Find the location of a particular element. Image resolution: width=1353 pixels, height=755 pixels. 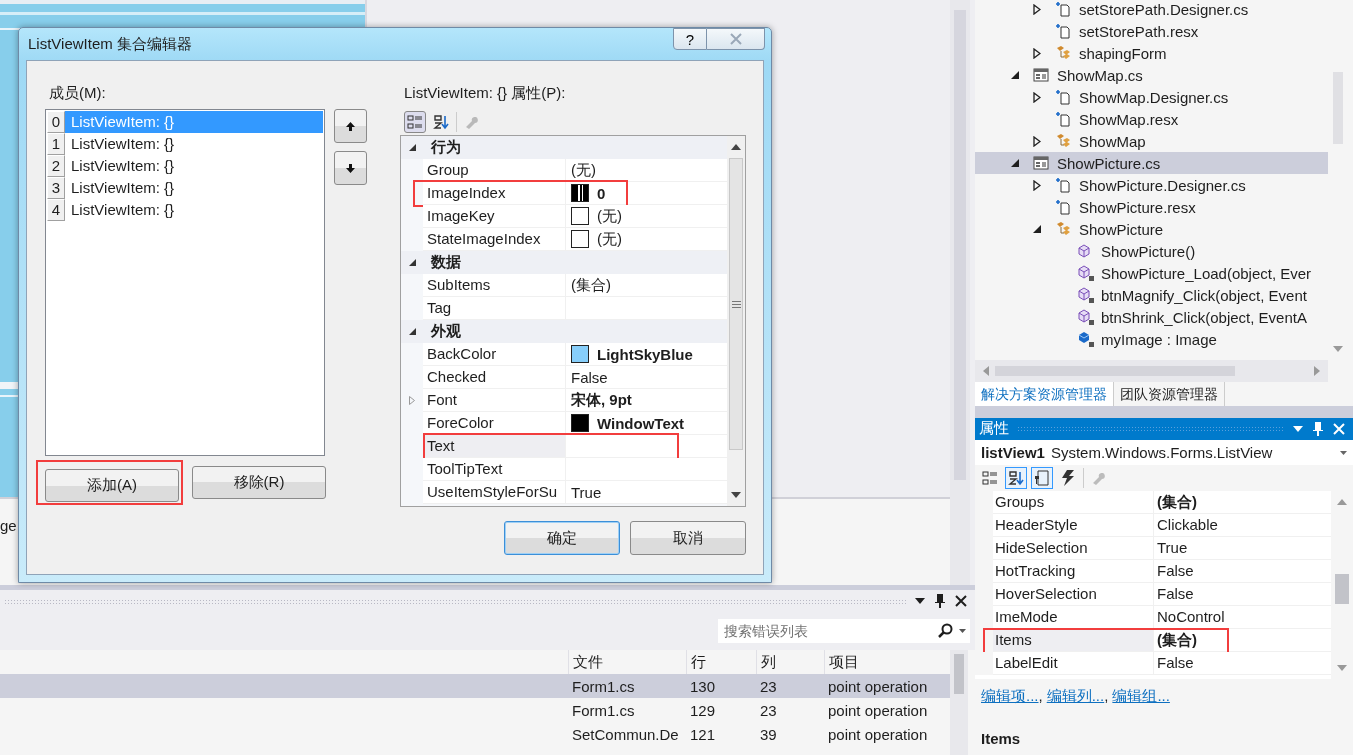

value-cell: False is located at coordinates (646, 377).